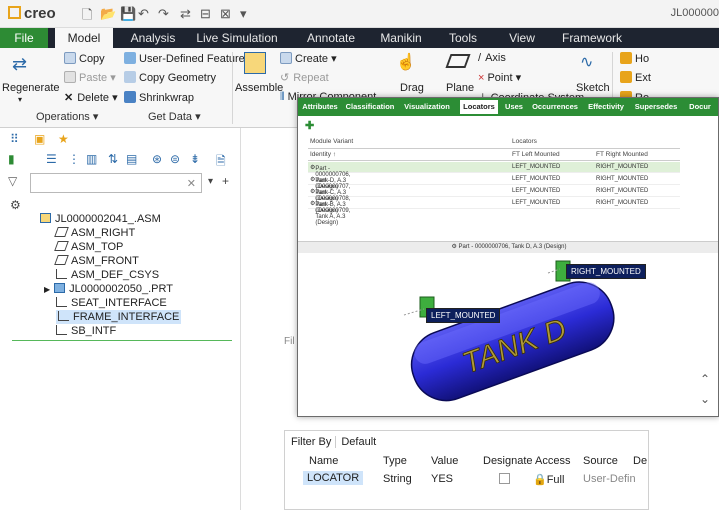 This screenshot has width=719, height=510. What do you see at coordinates (39, 139) in the screenshot?
I see `folder-browser-icon: ▣` at bounding box center [39, 139].